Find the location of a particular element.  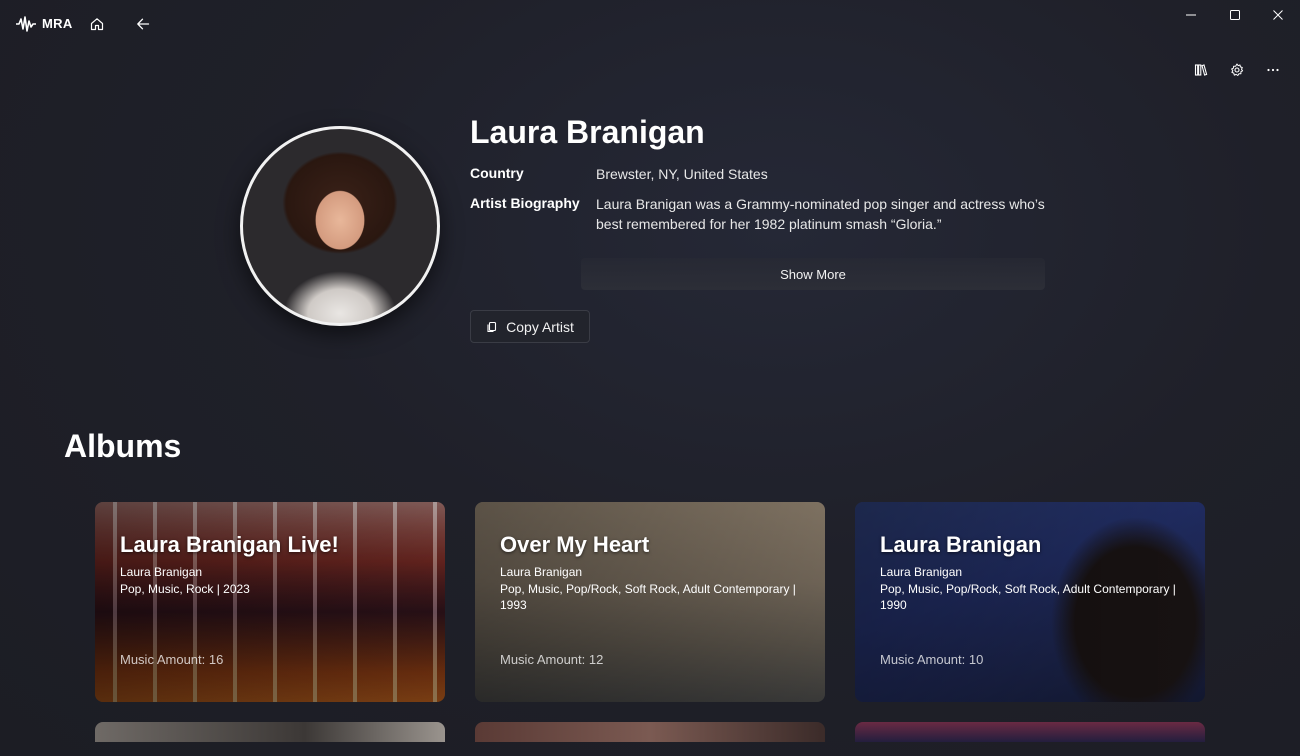

back-button is located at coordinates (143, 24).